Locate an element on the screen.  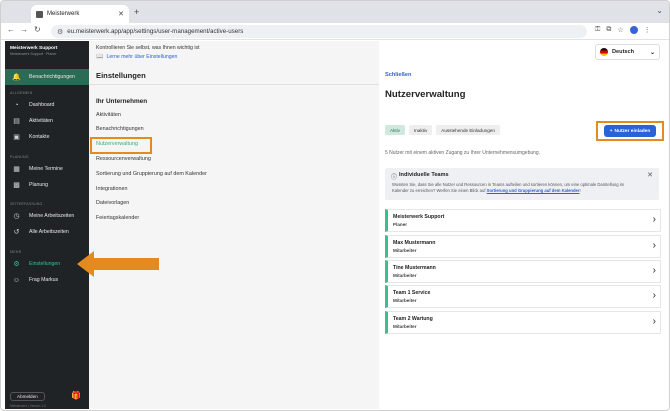
user-name: Max Mustermann is located at coordinates (414, 243).